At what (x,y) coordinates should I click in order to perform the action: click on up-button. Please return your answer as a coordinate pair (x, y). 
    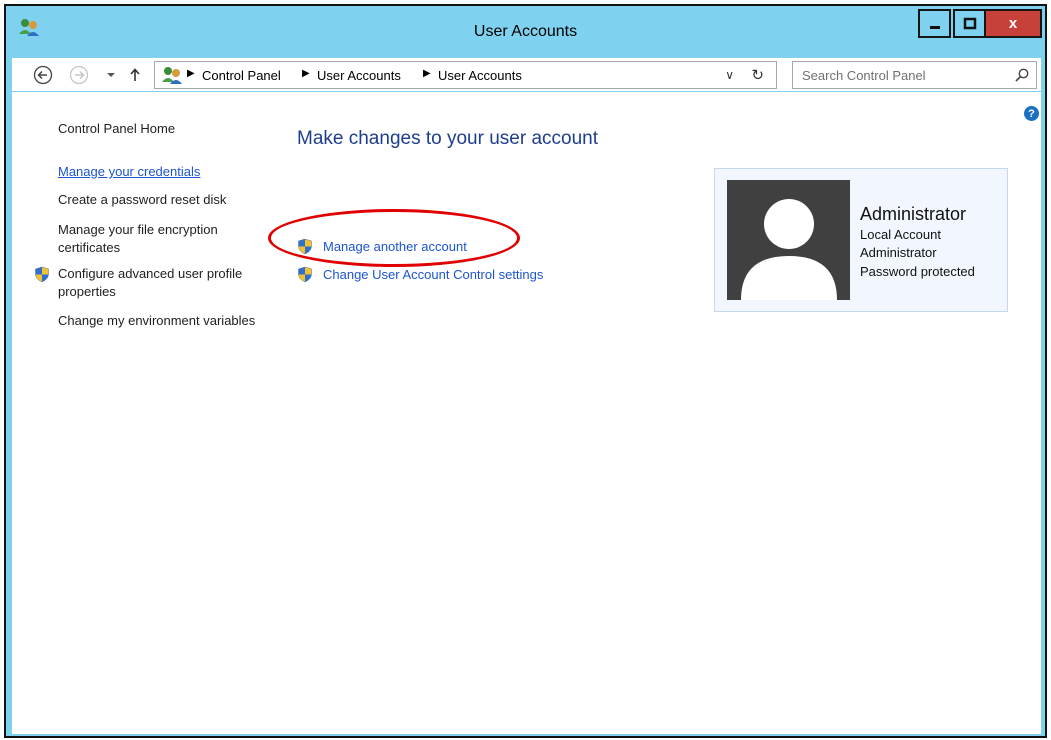
    Looking at the image, I should click on (135, 75).